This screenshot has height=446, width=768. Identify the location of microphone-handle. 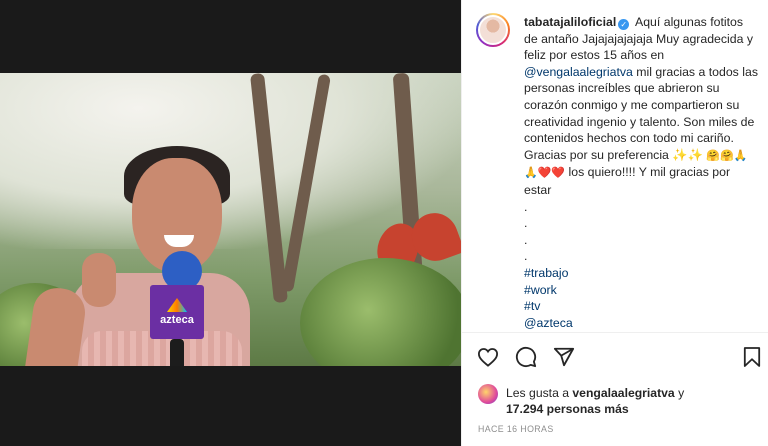
(177, 352).